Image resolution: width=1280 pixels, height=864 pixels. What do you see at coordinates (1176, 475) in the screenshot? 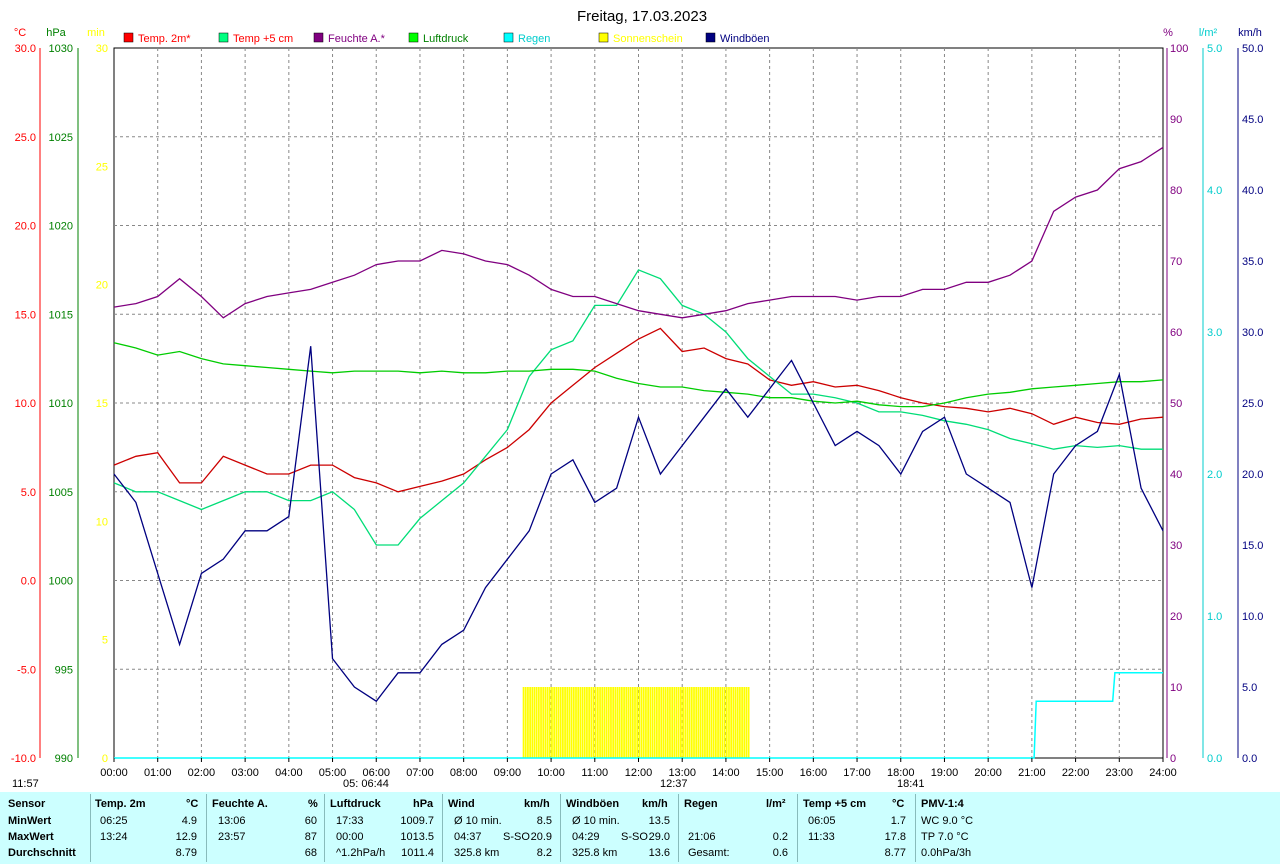
I see `humidity-tick-label: 40` at bounding box center [1176, 475].